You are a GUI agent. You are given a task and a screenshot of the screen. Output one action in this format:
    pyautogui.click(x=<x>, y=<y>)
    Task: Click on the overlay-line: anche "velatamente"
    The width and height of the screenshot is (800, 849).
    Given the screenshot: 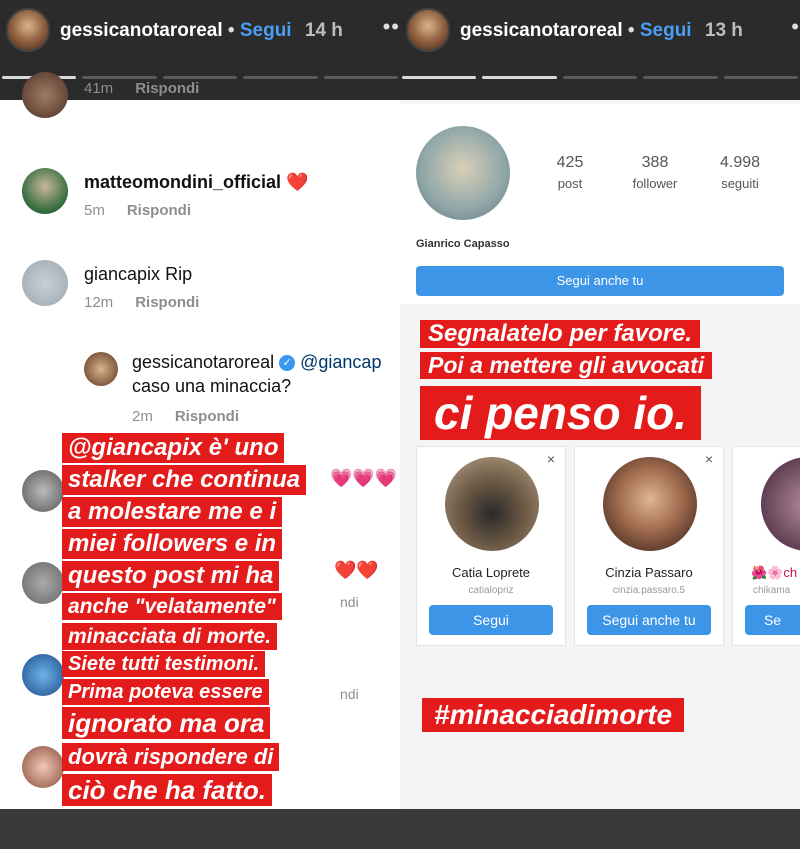 What is the action you would take?
    pyautogui.click(x=172, y=606)
    